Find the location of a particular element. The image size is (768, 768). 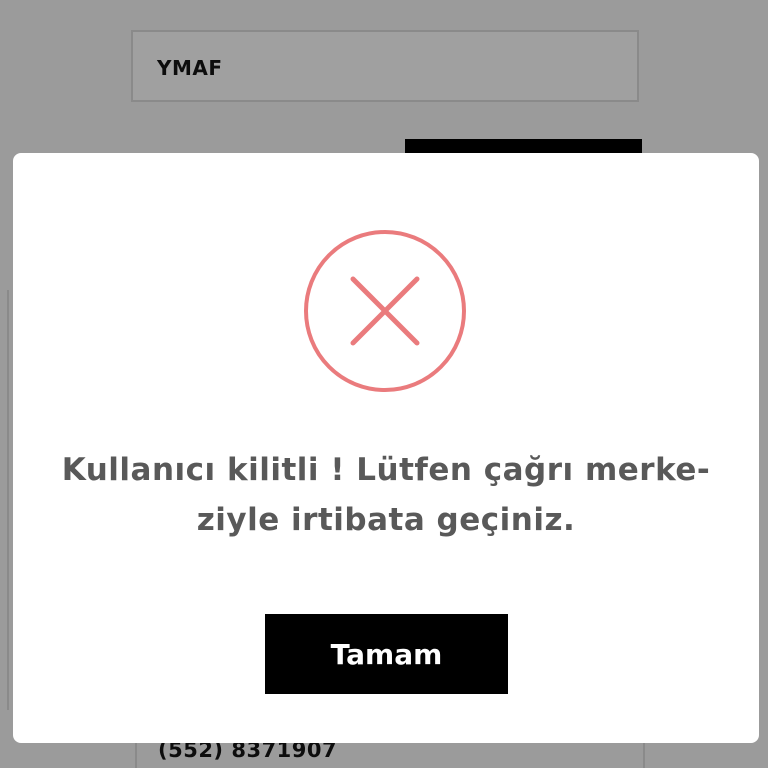

divider is located at coordinates (8, 500).